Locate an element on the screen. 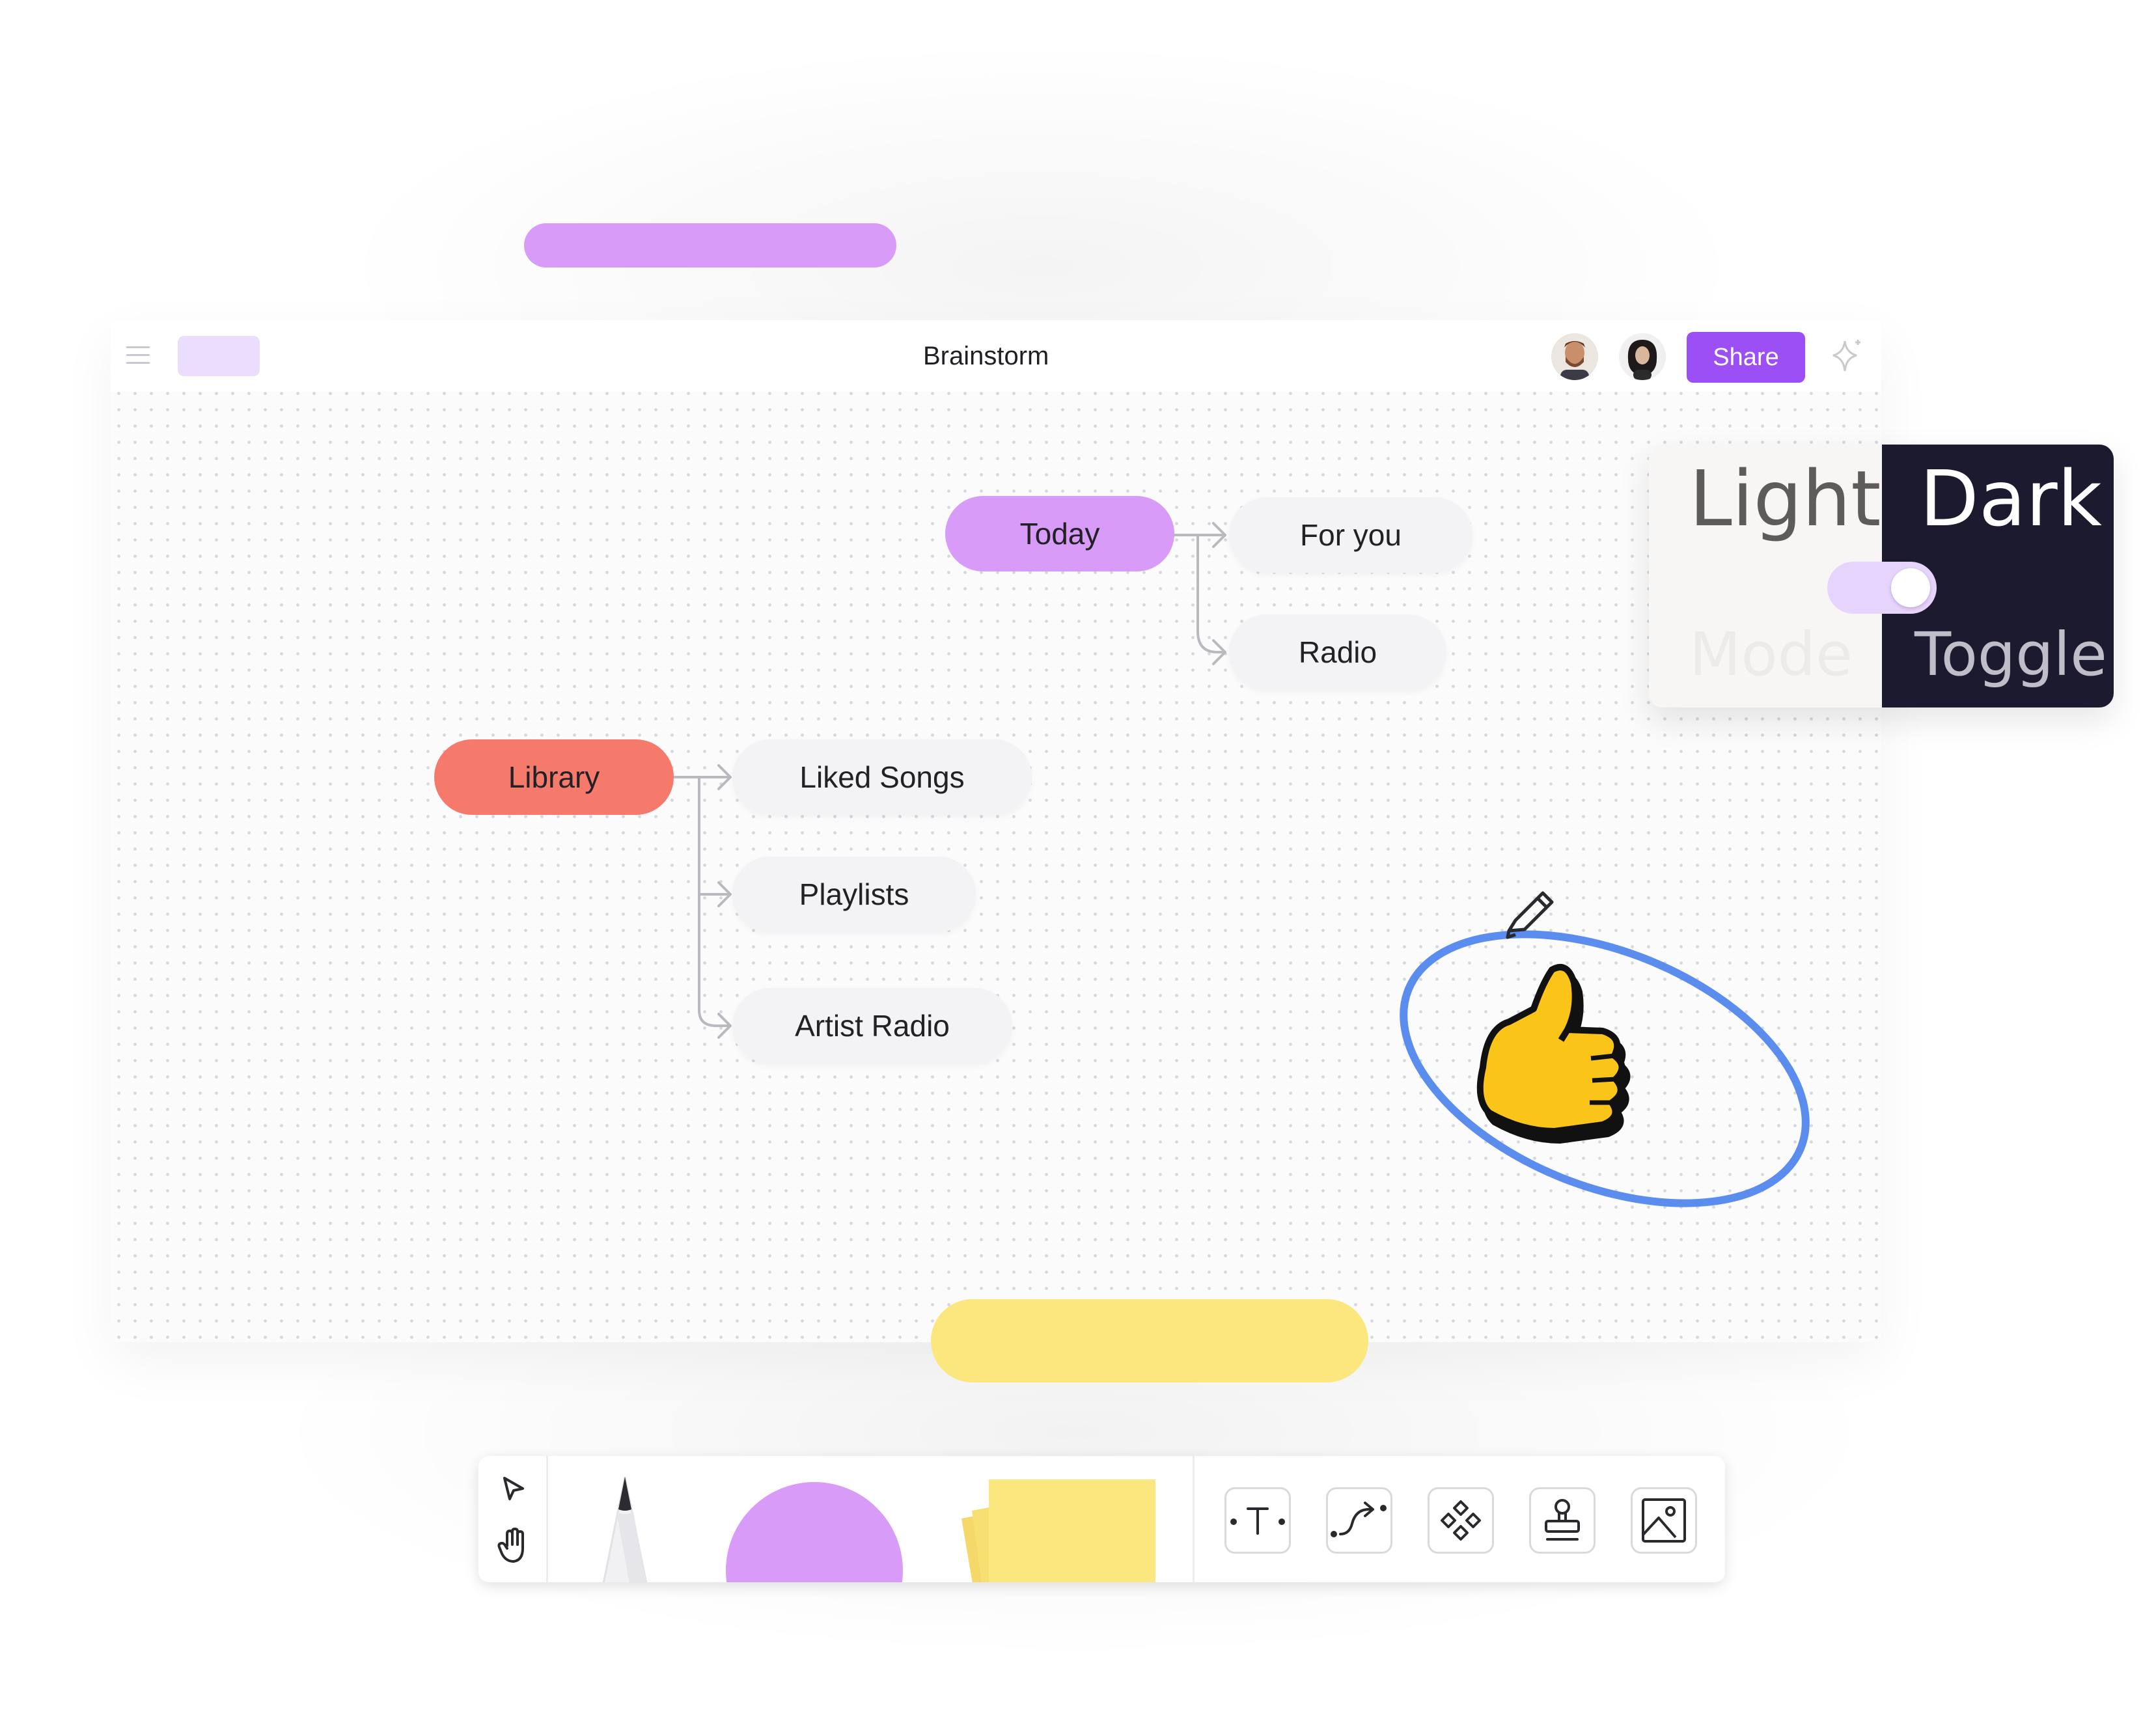  sticky-note-tool-icon is located at coordinates (1054, 1529).